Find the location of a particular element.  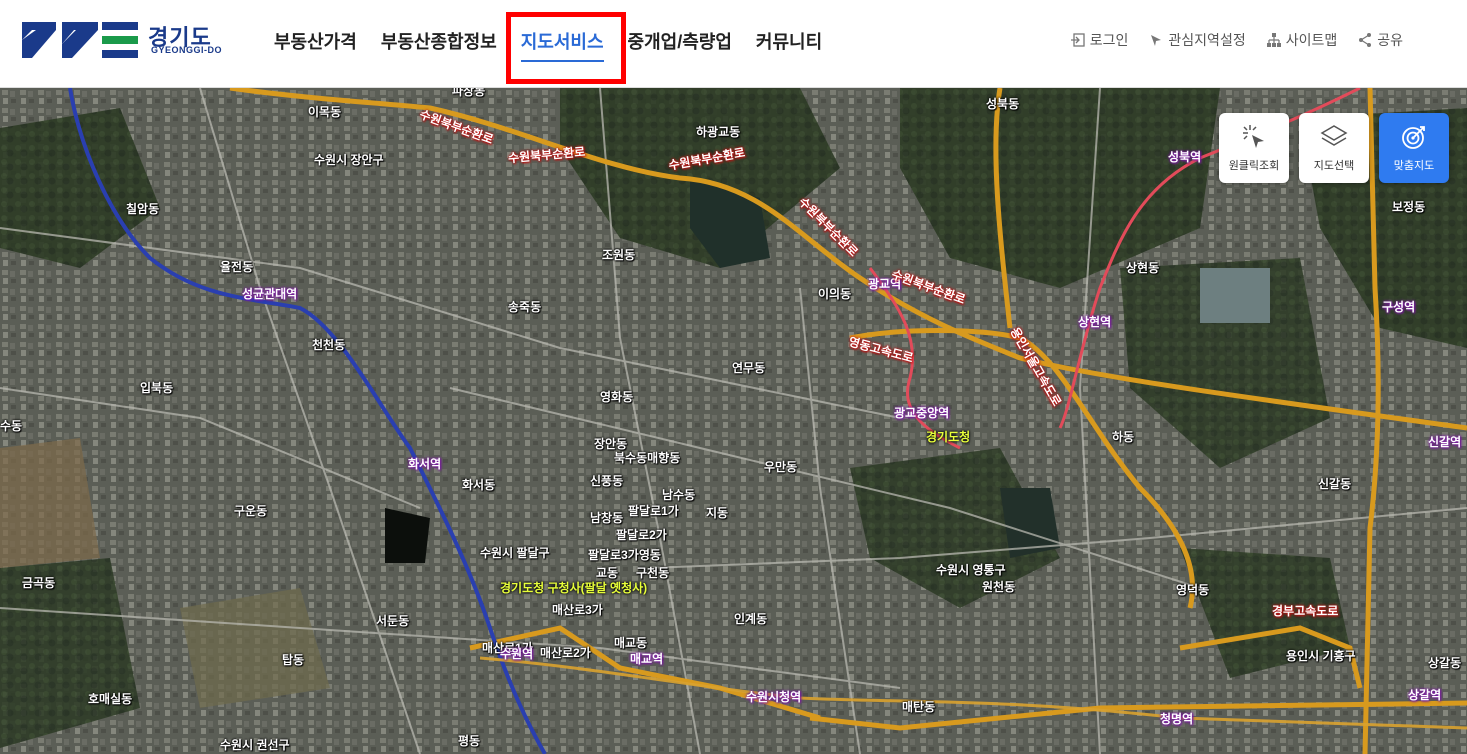

target-icon is located at coordinates (1413, 137).